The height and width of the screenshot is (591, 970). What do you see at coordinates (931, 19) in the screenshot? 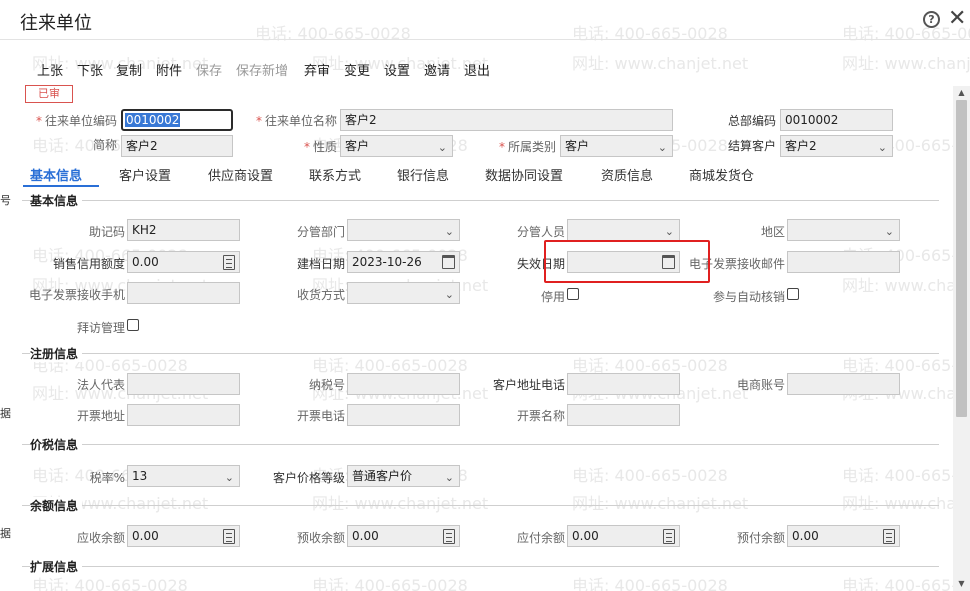
I see `question-circle-icon: ?` at bounding box center [931, 19].